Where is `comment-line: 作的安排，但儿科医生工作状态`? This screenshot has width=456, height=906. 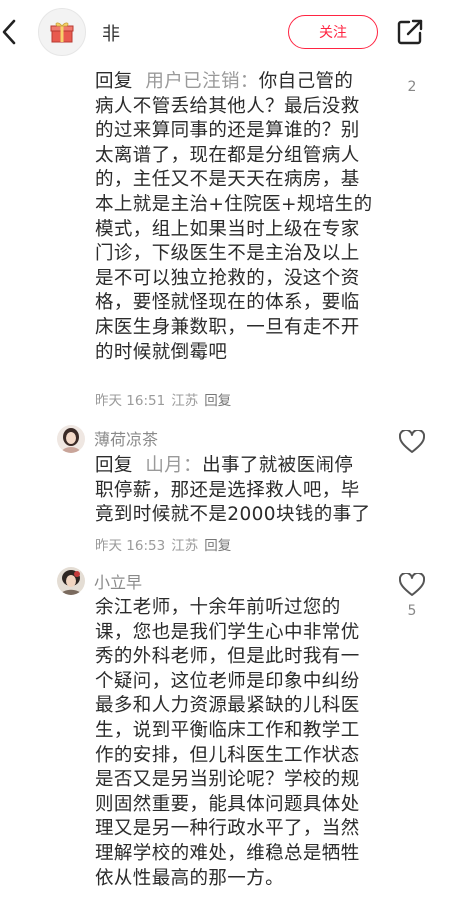 comment-line: 作的安排，但儿科医生工作状态 is located at coordinates (227, 755).